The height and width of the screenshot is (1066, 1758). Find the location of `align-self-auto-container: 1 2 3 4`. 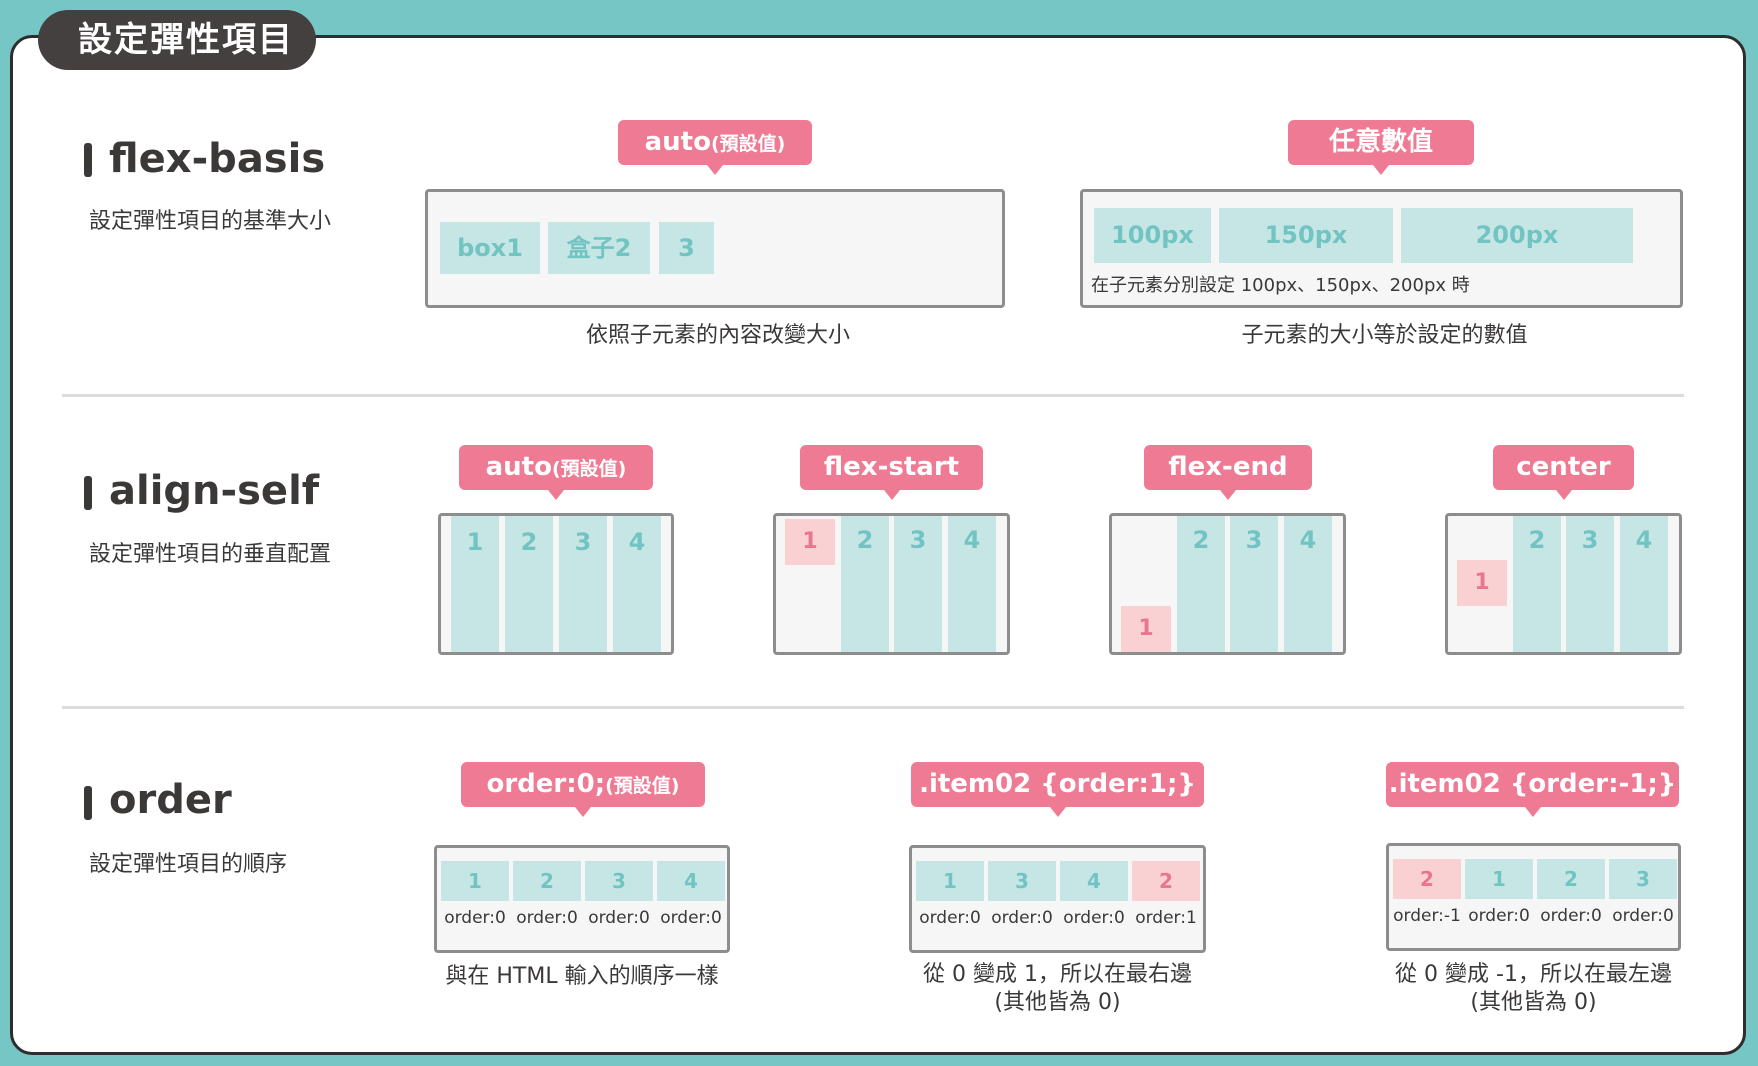

align-self-auto-container: 1 2 3 4 is located at coordinates (556, 584).